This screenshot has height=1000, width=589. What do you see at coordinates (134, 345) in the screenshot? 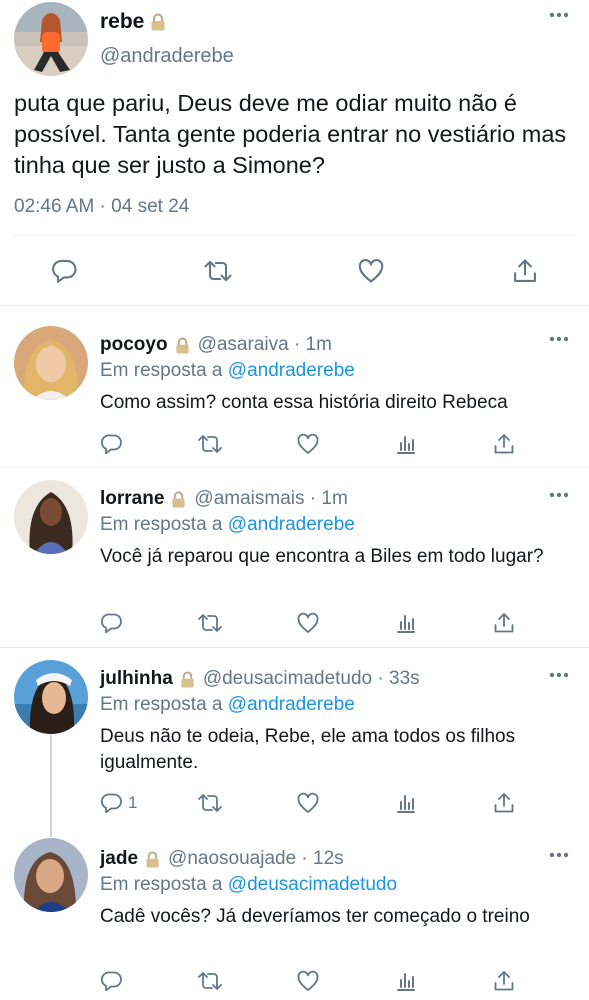
I see `reply-author-name: pocoyo` at bounding box center [134, 345].